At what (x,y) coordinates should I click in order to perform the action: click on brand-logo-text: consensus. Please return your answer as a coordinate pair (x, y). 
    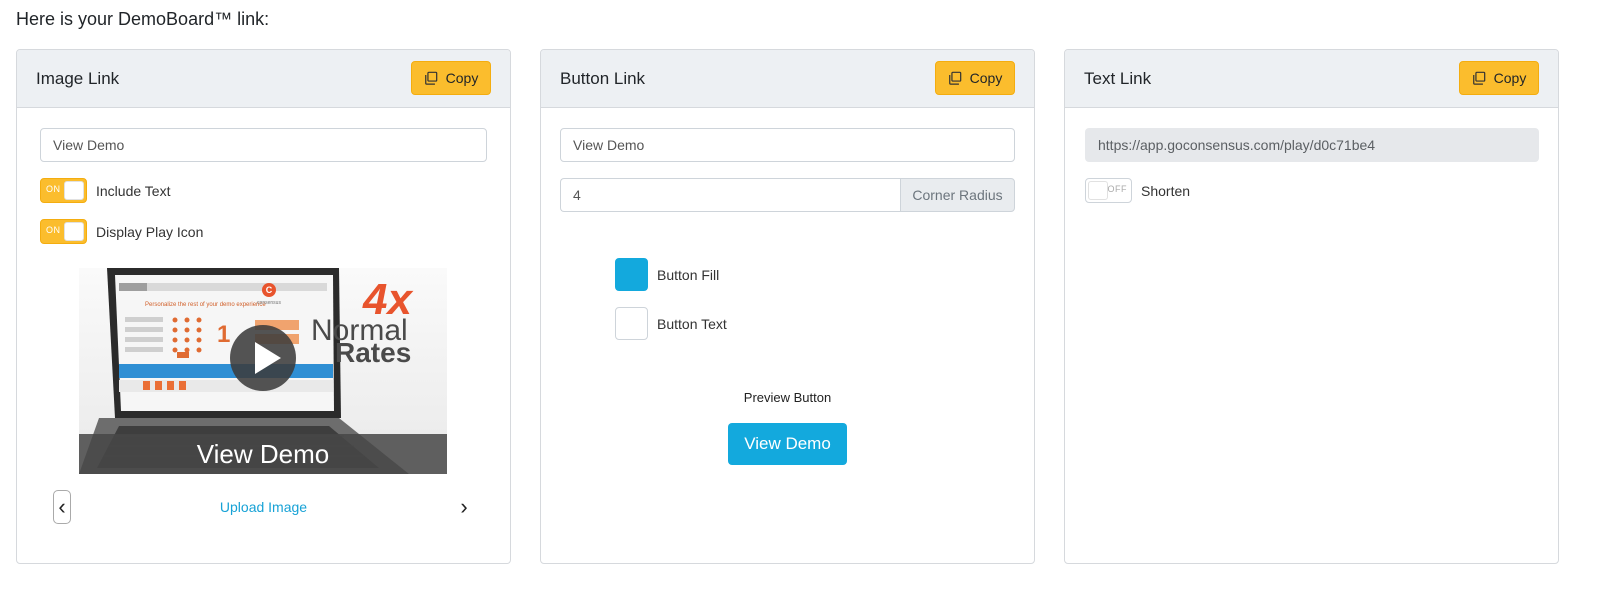
    Looking at the image, I should click on (269, 303).